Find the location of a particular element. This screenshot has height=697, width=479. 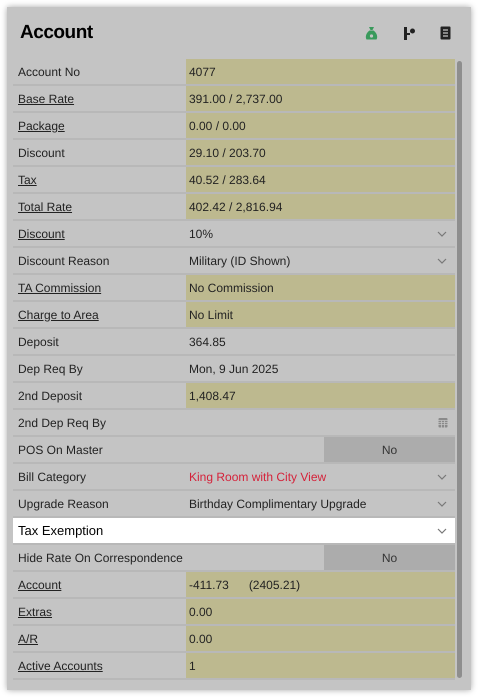

value-text: 40.52 / 283.64 is located at coordinates (227, 180).